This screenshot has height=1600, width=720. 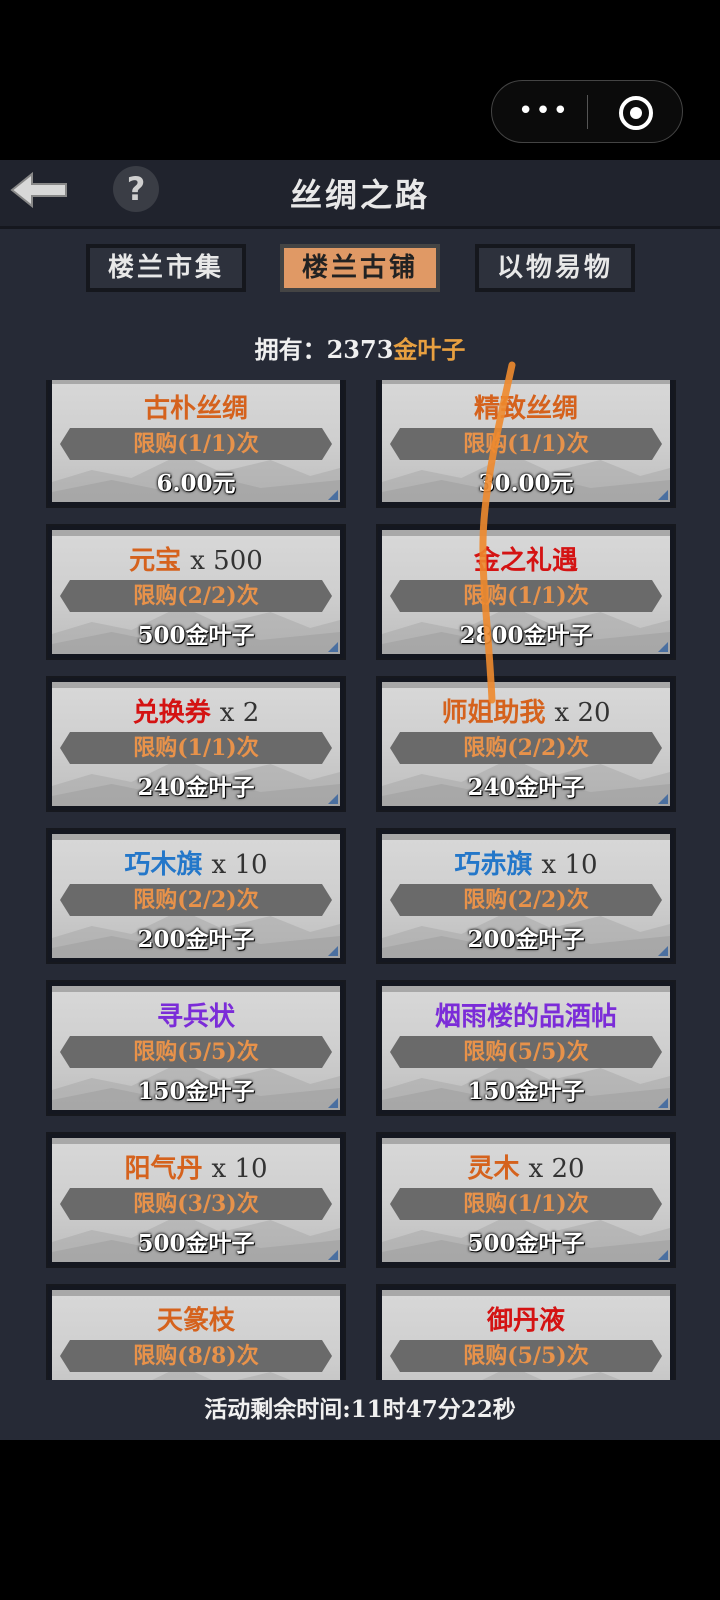 I want to click on item-name: 巧赤旗 x 10, so click(x=526, y=865).